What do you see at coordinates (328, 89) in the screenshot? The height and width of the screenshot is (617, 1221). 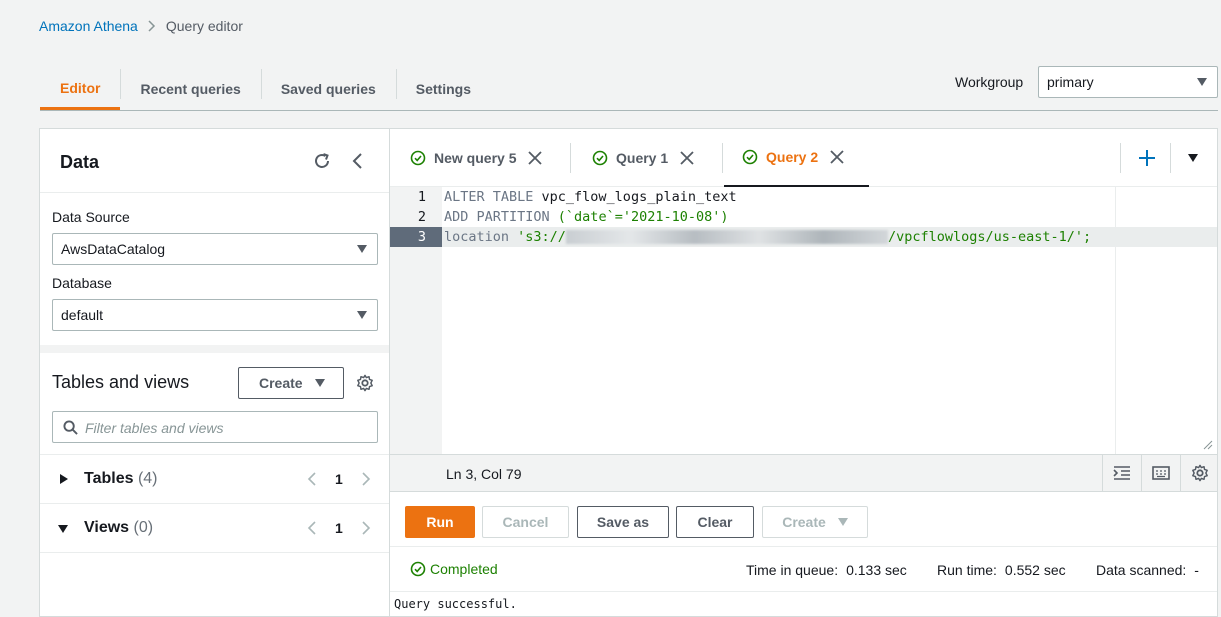 I see `tab-saved-queries: Saved queries` at bounding box center [328, 89].